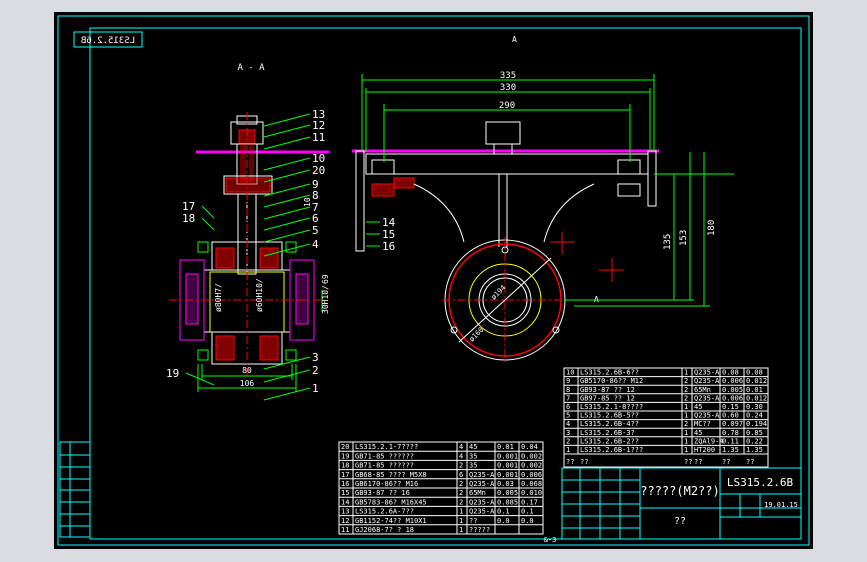 The width and height of the screenshot is (867, 562). What do you see at coordinates (568, 390) in the screenshot?
I see `bom-cell: 8` at bounding box center [568, 390].